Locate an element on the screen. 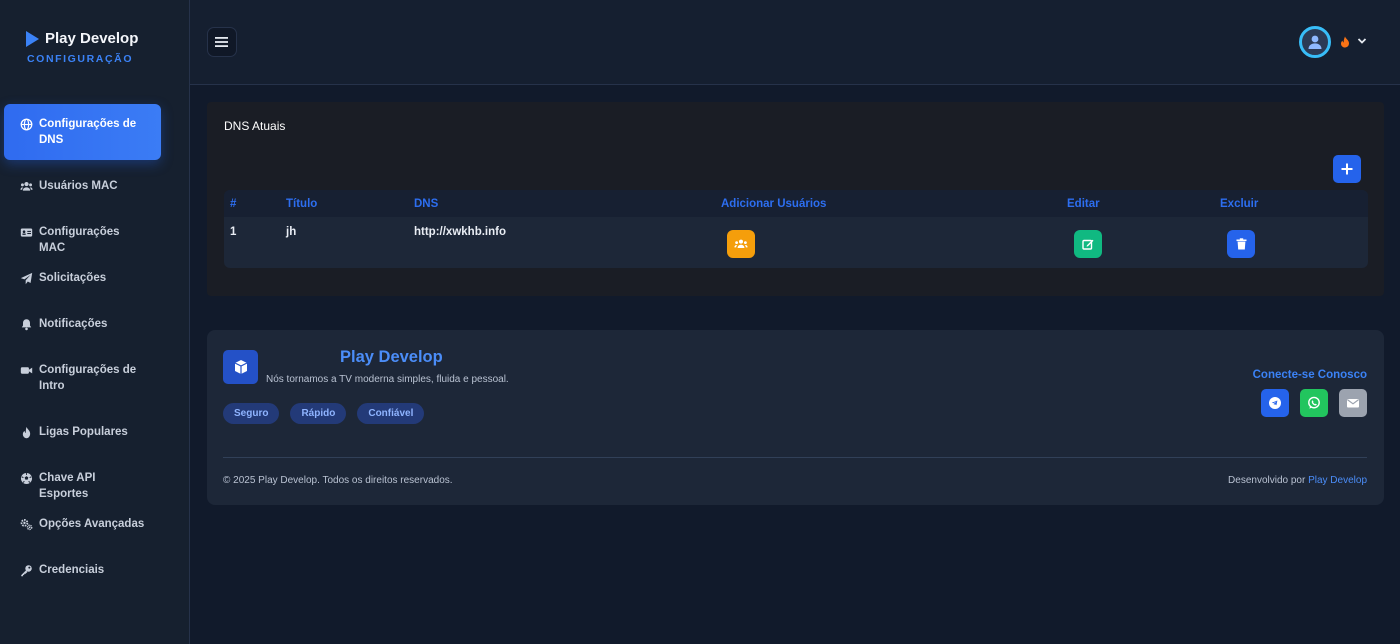 The image size is (1400, 644). developer-link: Play Develop is located at coordinates (1337, 480).